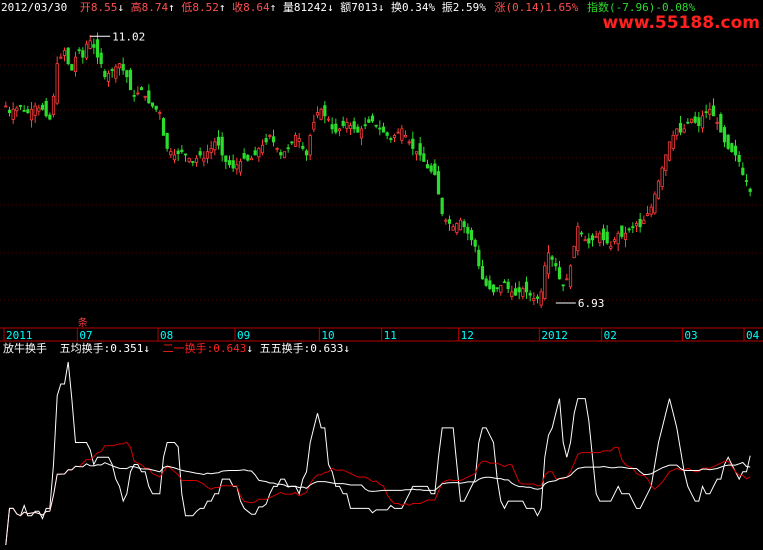  What do you see at coordinates (282, 348) in the screenshot?
I see `indicator-s3-label: 五五换手` at bounding box center [282, 348].